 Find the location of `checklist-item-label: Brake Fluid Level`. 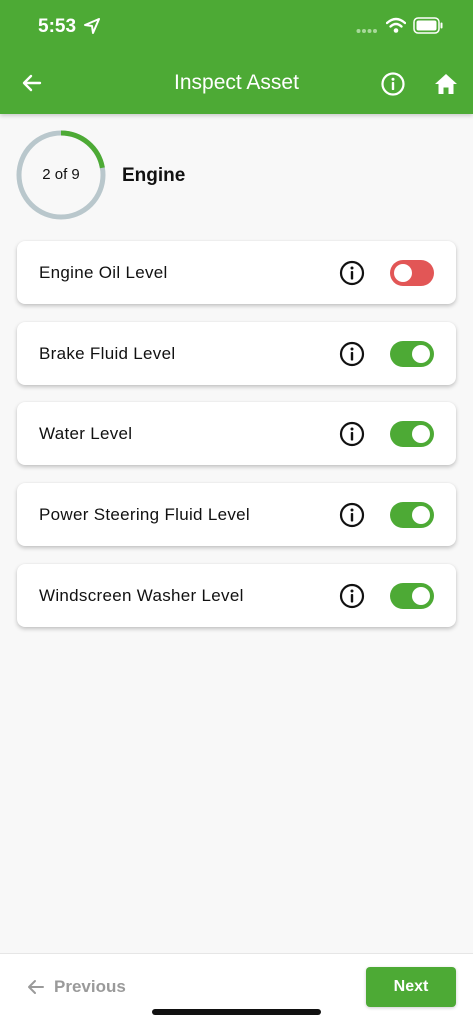

checklist-item-label: Brake Fluid Level is located at coordinates (107, 353).